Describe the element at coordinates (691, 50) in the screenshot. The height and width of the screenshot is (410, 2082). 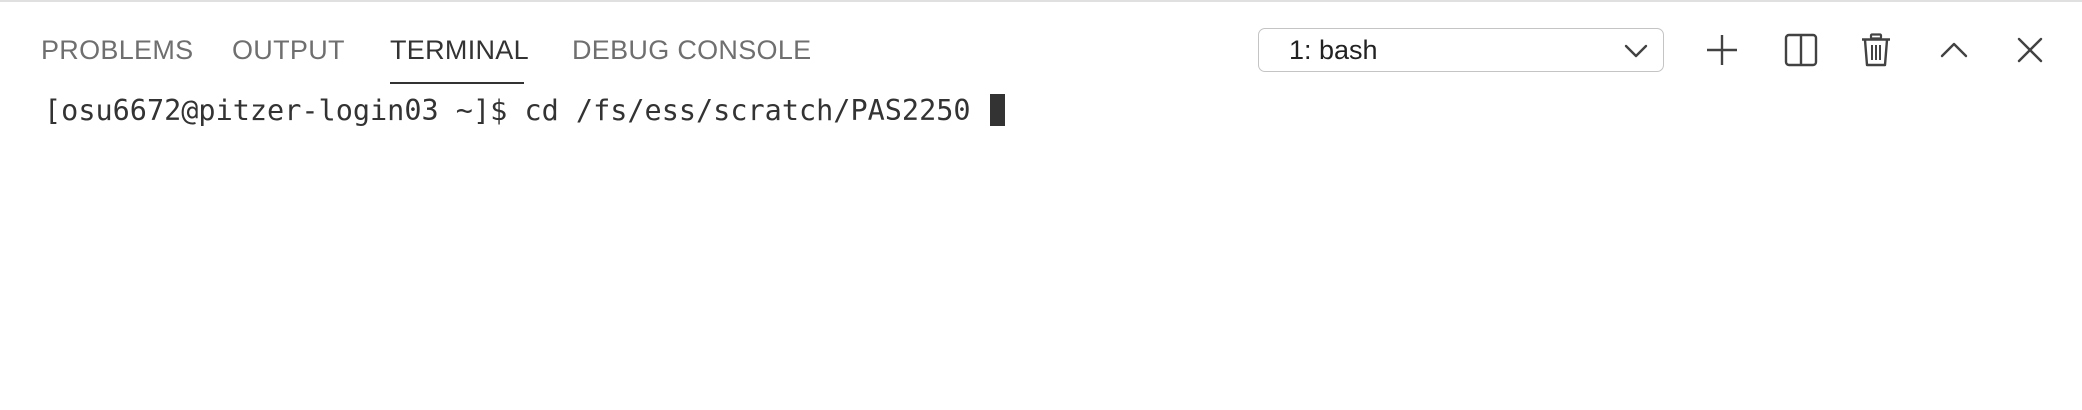
I see `tab-debug-console: DEBUG CONSOLE` at that location.